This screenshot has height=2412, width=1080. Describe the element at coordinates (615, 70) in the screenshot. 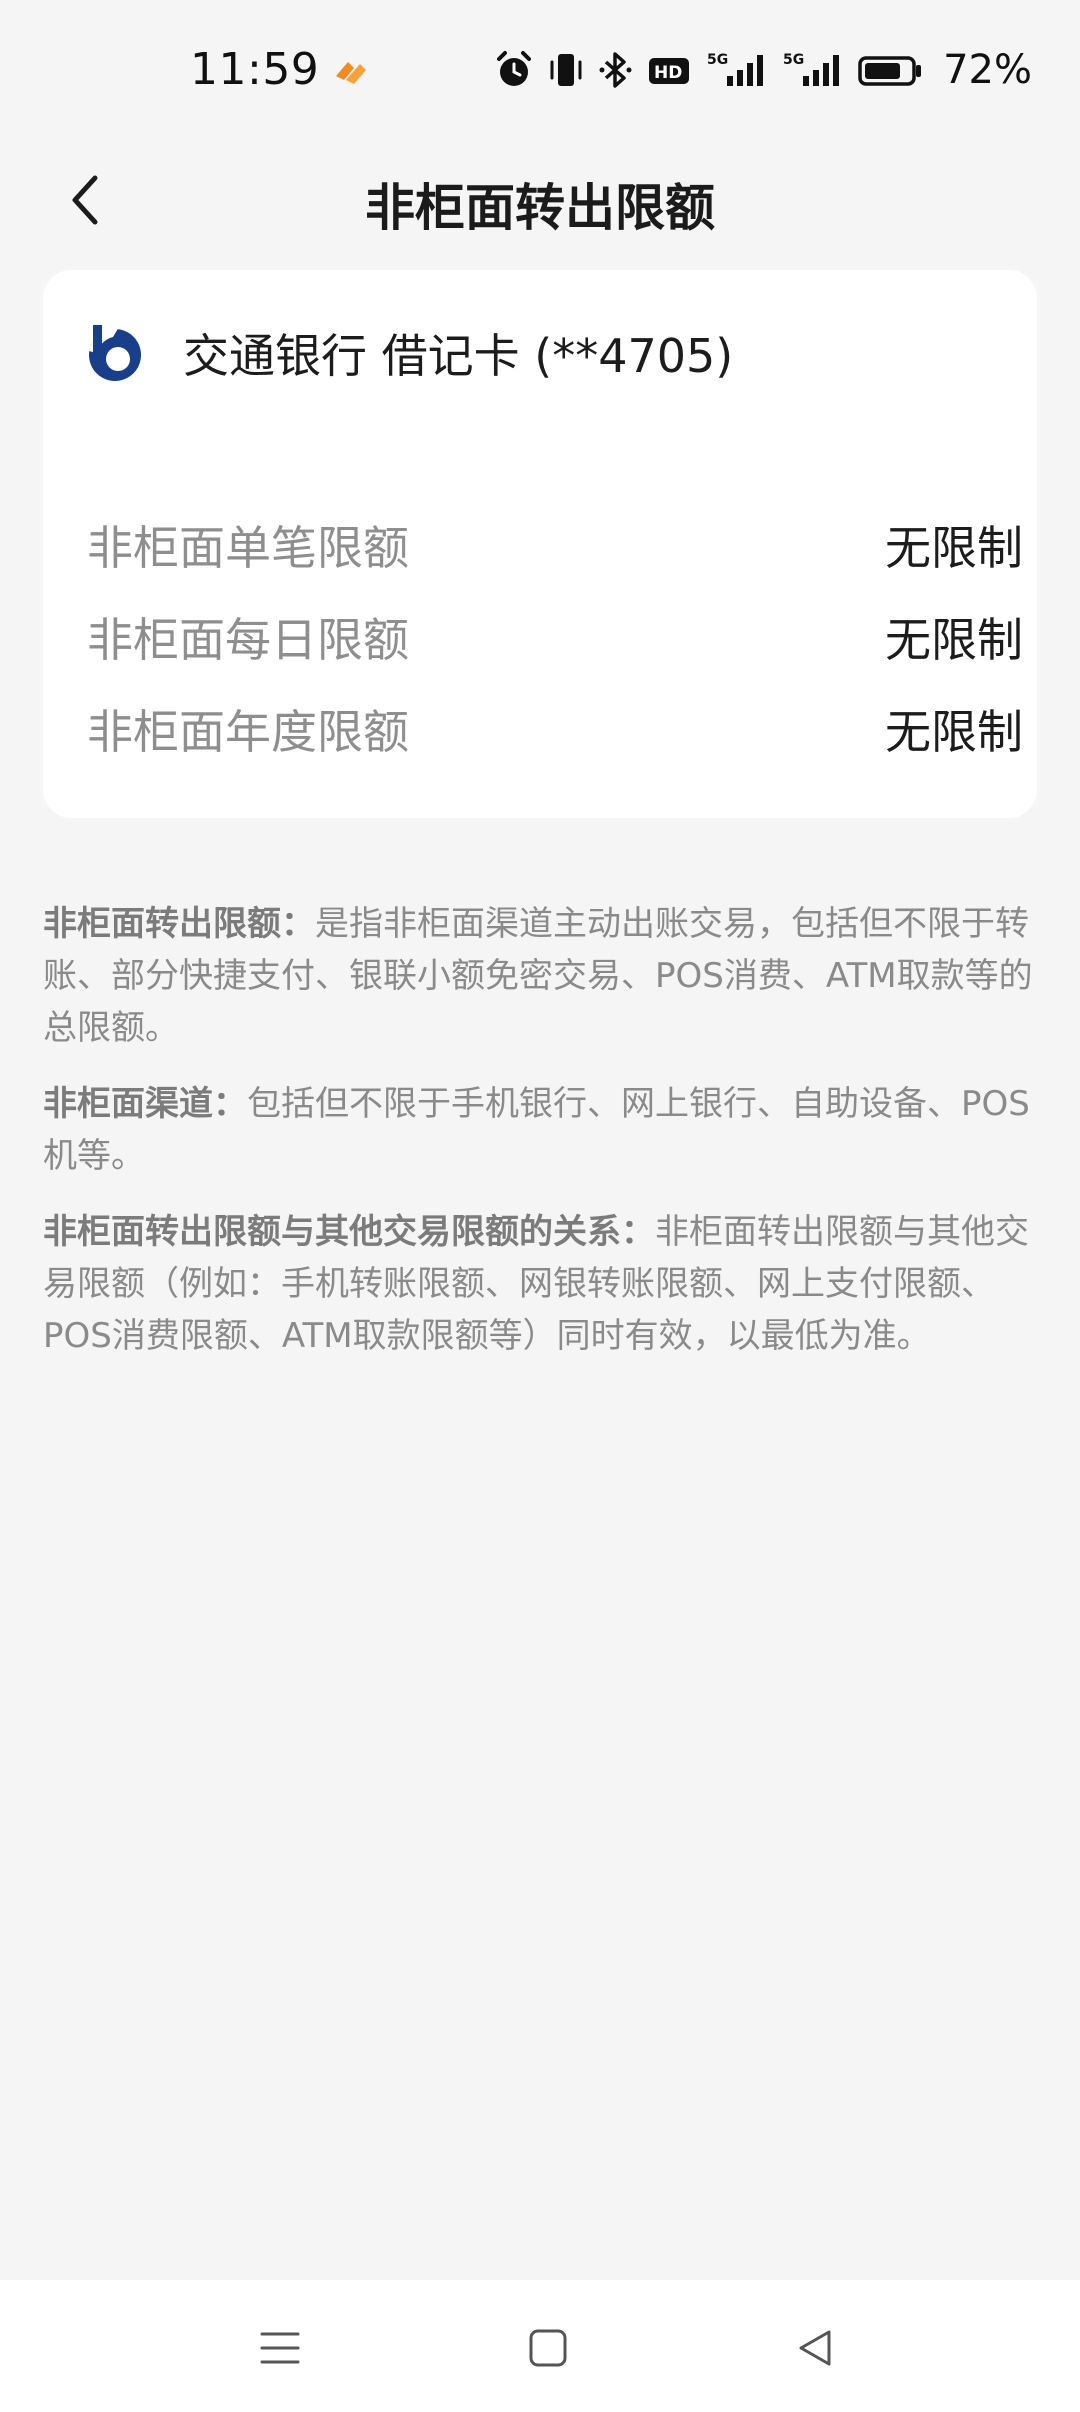

I see `bluetooth-icon` at that location.